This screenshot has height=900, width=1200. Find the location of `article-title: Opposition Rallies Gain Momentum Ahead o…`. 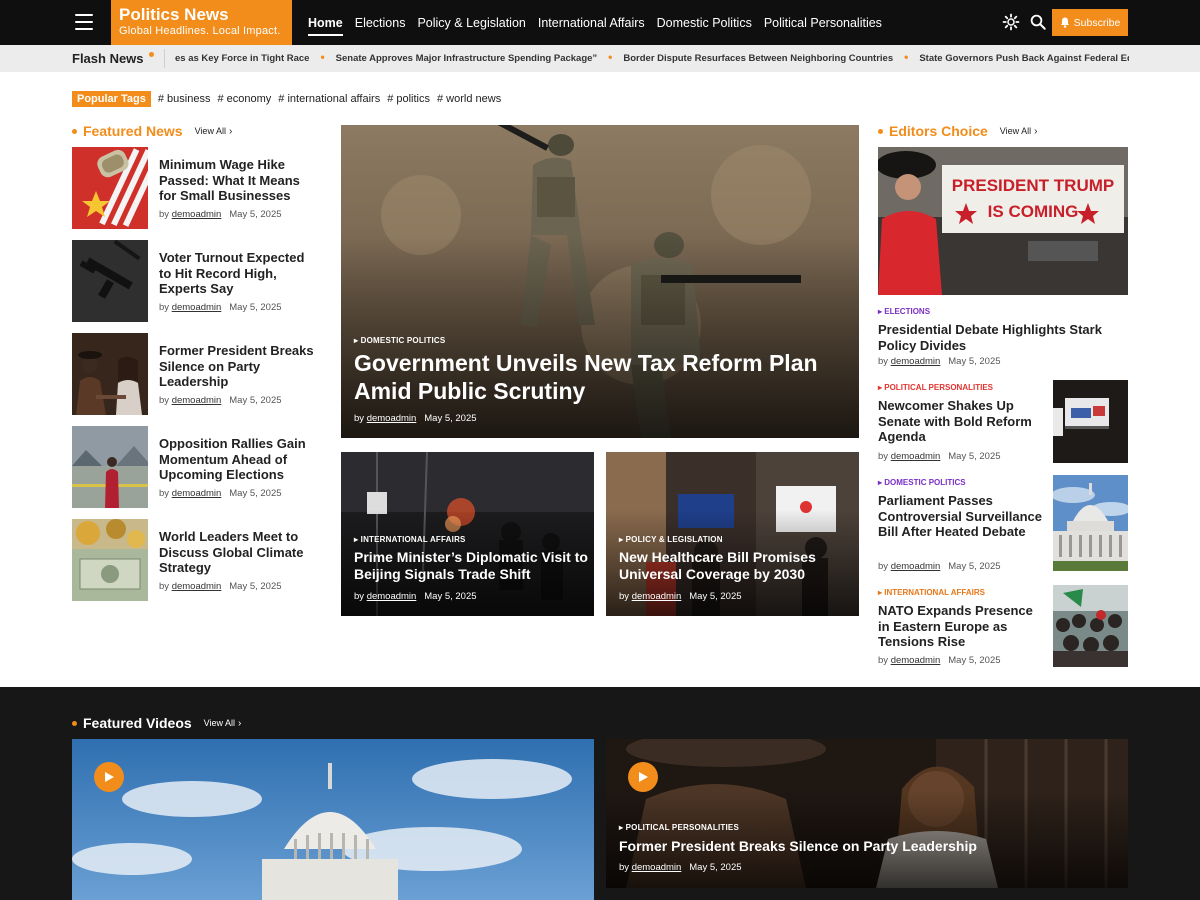

article-title: Opposition Rallies Gain Momentum Ahead o… is located at coordinates (239, 459).